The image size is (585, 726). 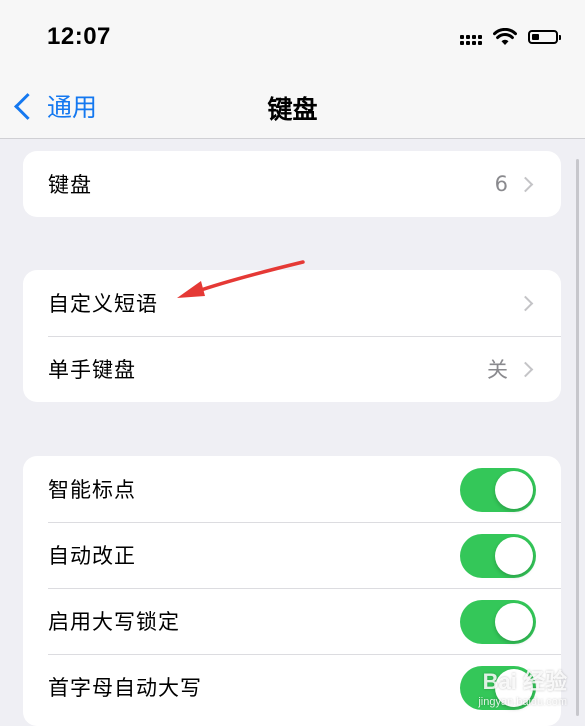 I want to click on row-accessory, so click(x=521, y=303).